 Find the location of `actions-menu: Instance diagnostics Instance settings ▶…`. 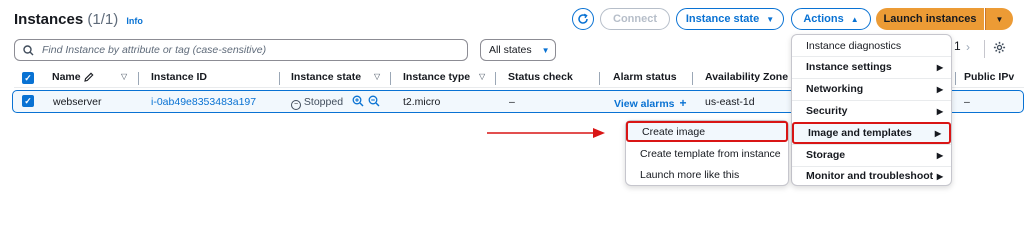

actions-menu: Instance diagnostics Instance settings ▶… is located at coordinates (871, 110).